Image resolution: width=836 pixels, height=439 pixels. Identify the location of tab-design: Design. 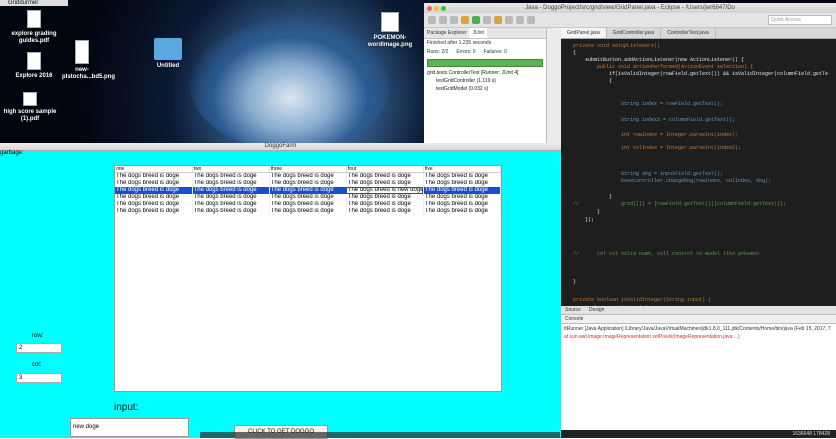
(597, 310).